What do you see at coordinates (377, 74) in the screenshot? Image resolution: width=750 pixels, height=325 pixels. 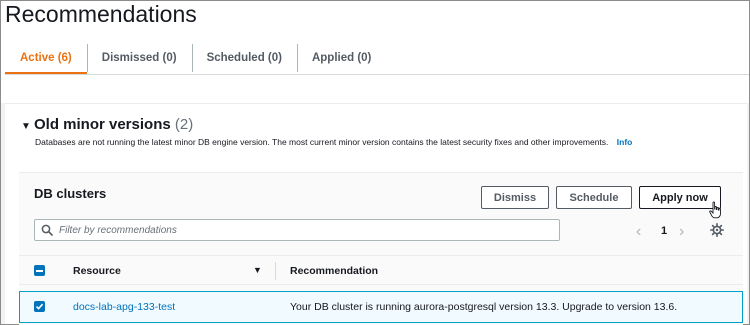 I see `tabs-divider` at bounding box center [377, 74].